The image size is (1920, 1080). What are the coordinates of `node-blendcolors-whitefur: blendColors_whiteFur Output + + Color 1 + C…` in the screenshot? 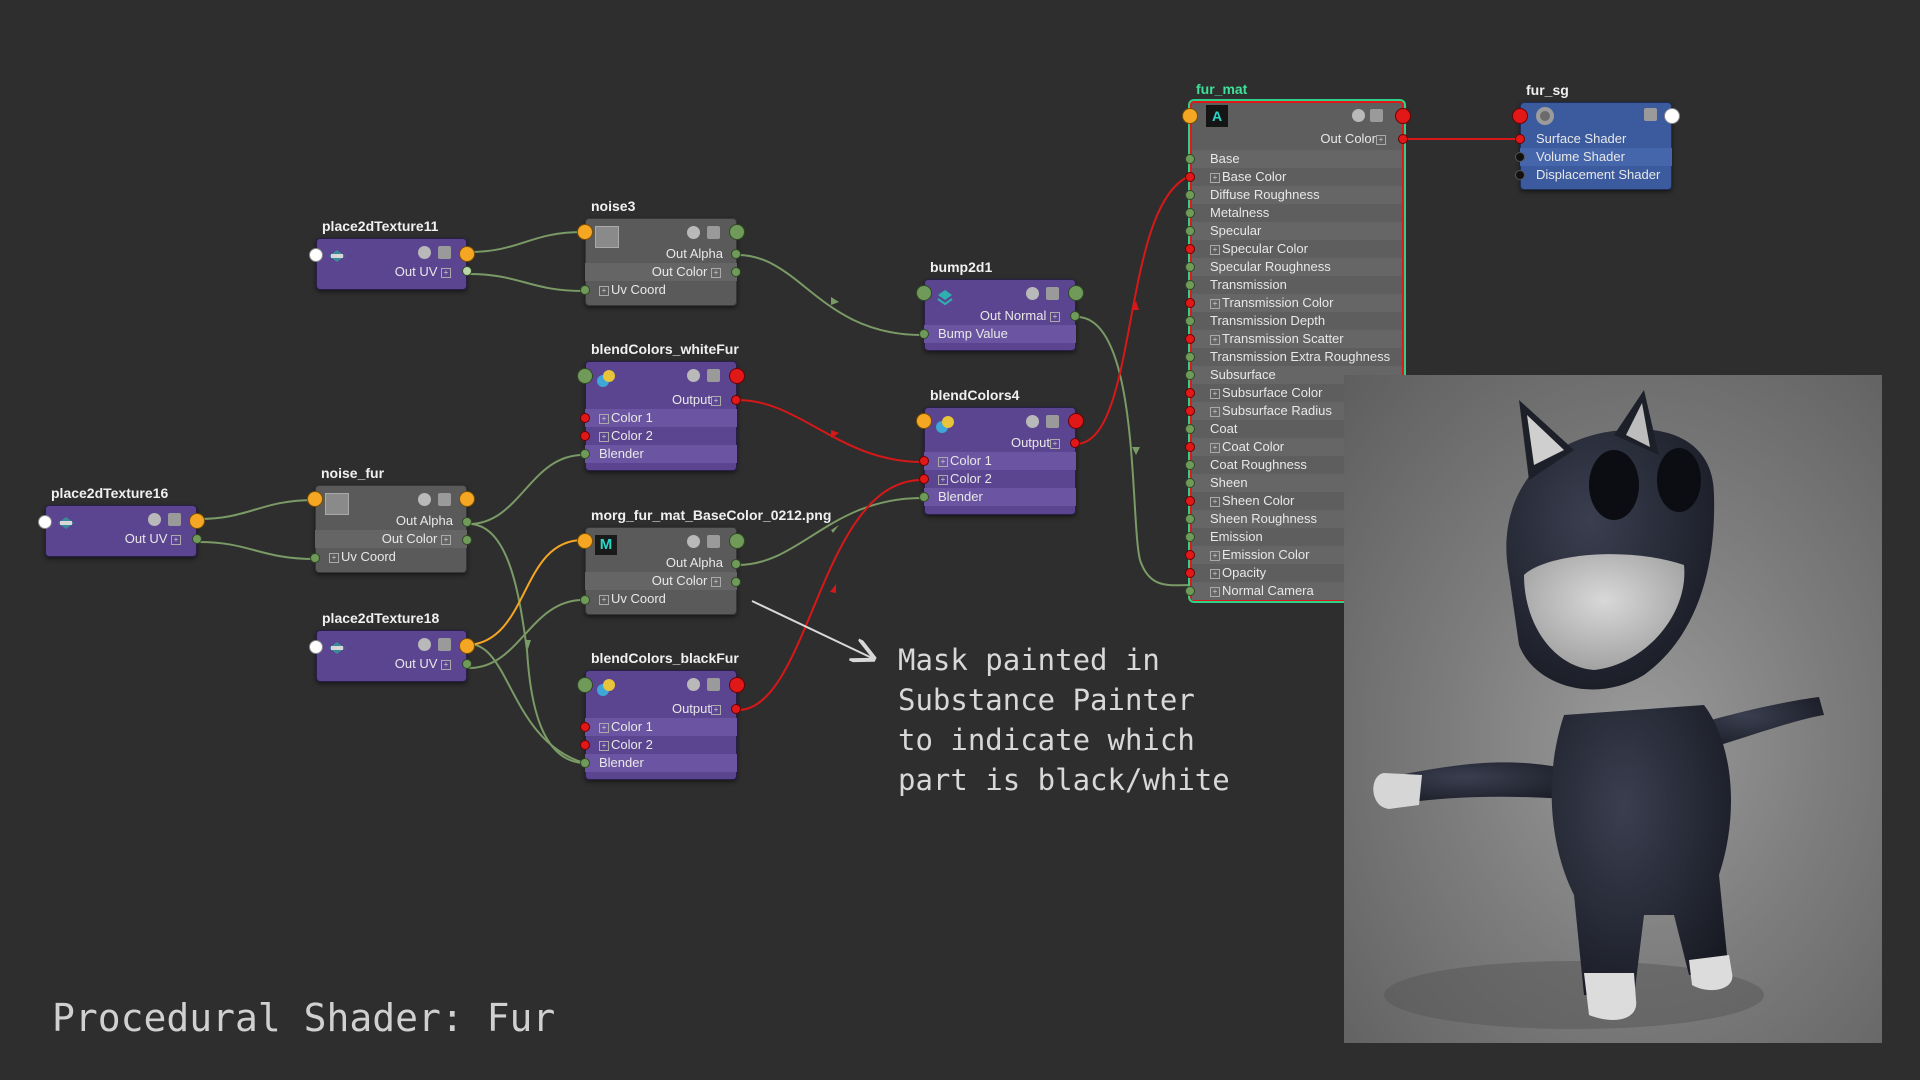 It's located at (661, 406).